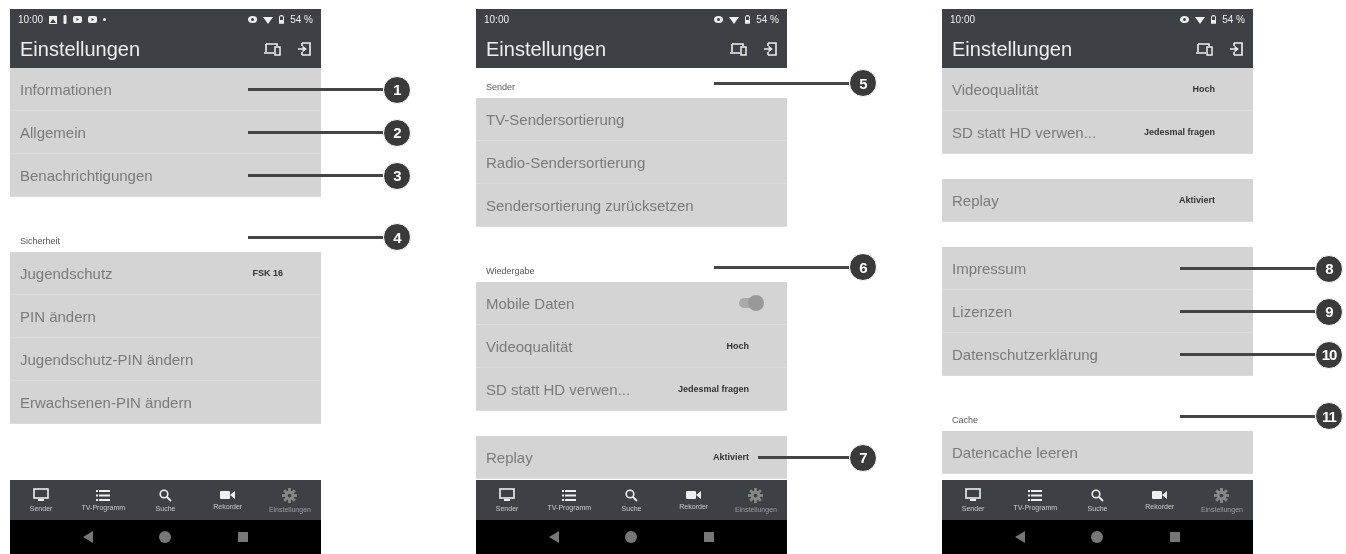  What do you see at coordinates (65, 19) in the screenshot?
I see `figure-icon` at bounding box center [65, 19].